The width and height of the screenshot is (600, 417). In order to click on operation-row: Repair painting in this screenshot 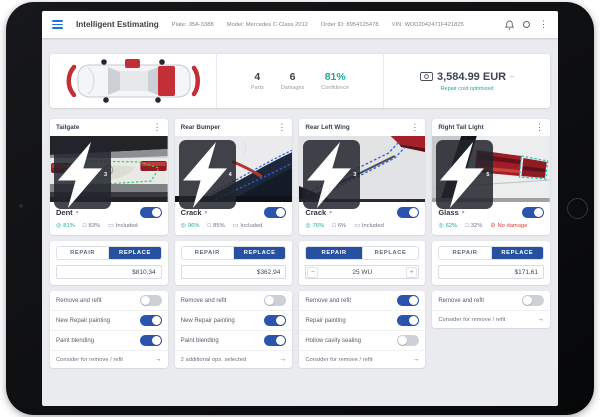, I will do `click(362, 321)`.